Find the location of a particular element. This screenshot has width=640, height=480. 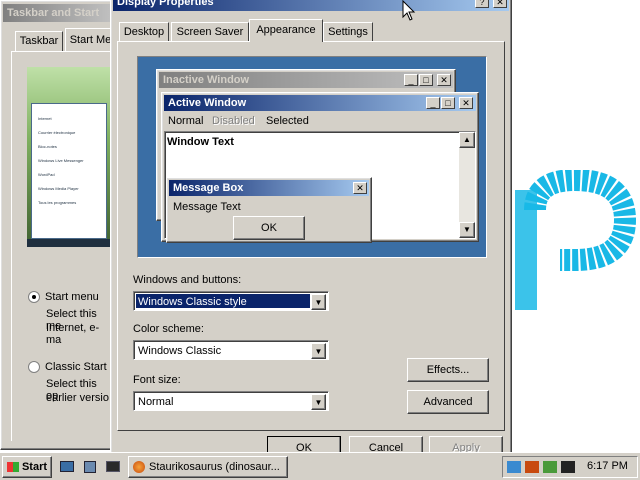

cursor-tool-icon is located at coordinates (568, 467).